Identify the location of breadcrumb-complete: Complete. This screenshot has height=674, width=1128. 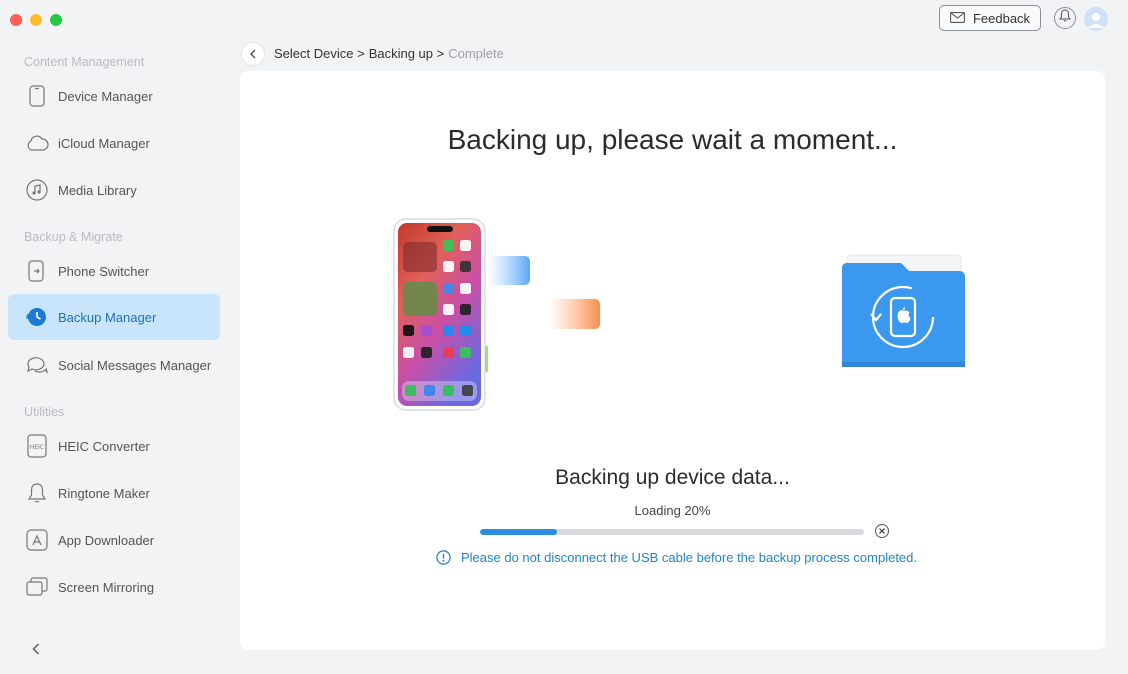
(476, 53).